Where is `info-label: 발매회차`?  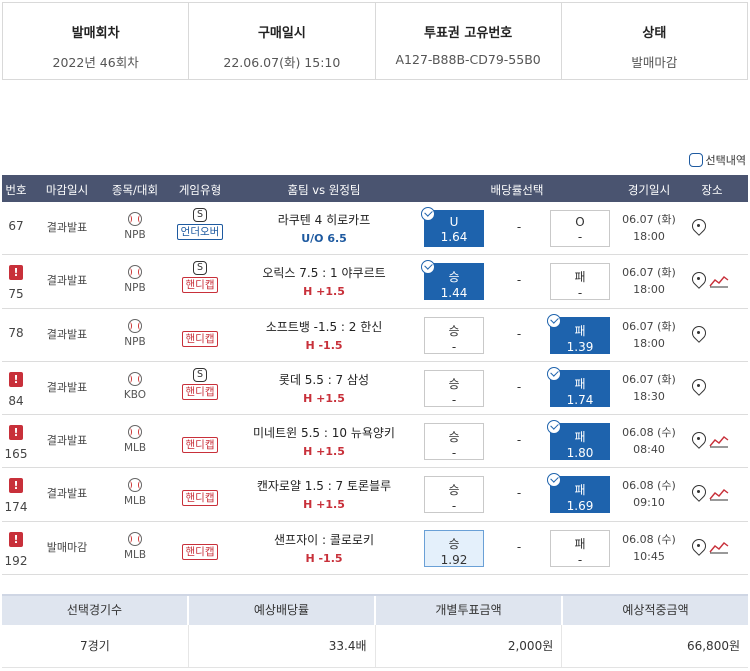 info-label: 발매회차 is located at coordinates (95, 33).